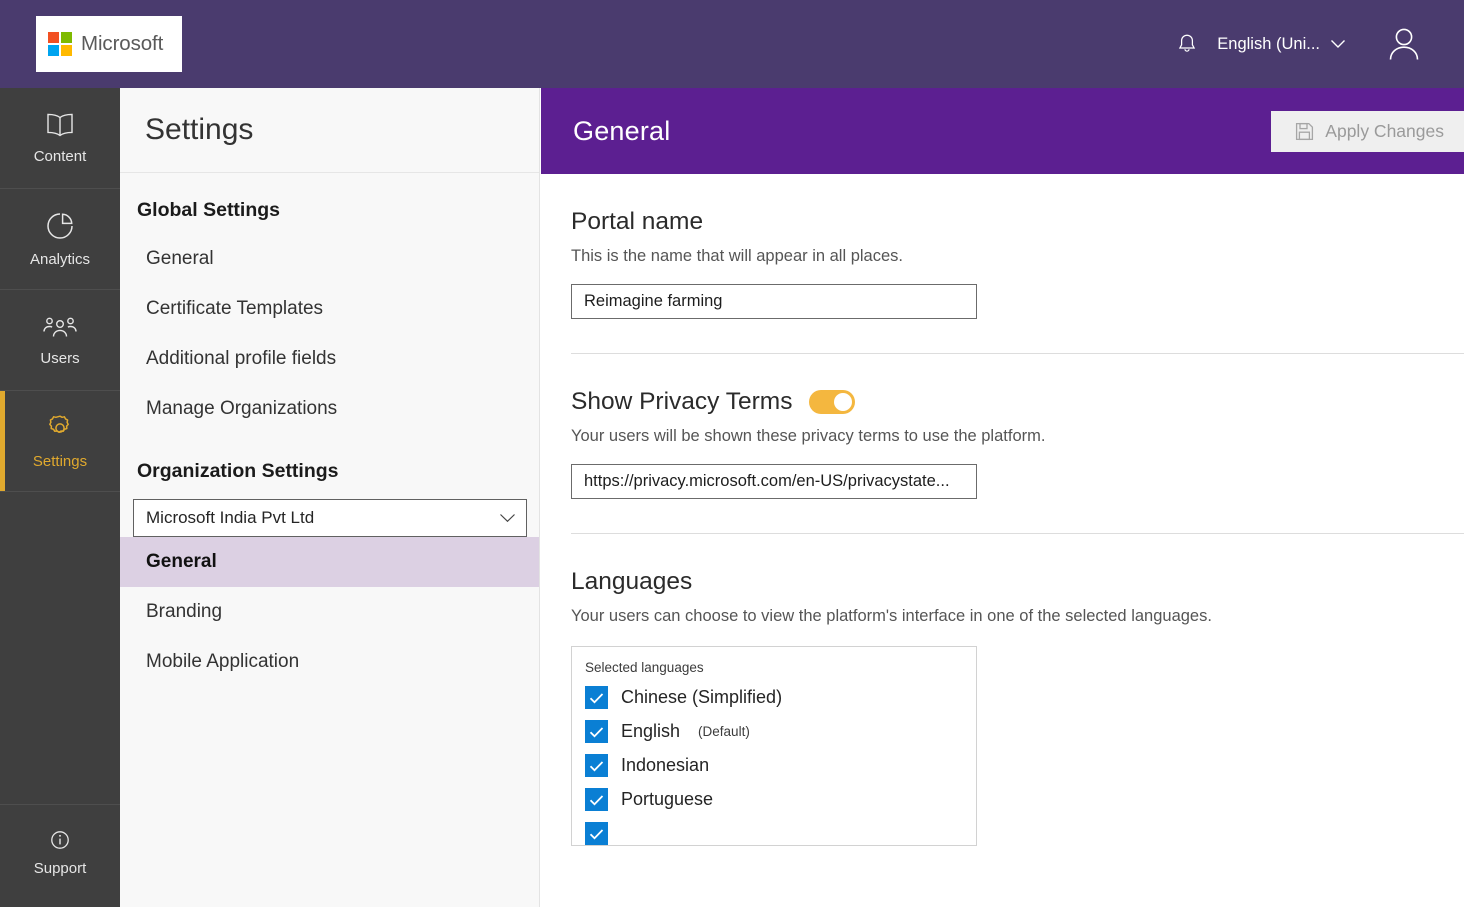  I want to click on organization-settings-heading: Organization Settings, so click(238, 471).